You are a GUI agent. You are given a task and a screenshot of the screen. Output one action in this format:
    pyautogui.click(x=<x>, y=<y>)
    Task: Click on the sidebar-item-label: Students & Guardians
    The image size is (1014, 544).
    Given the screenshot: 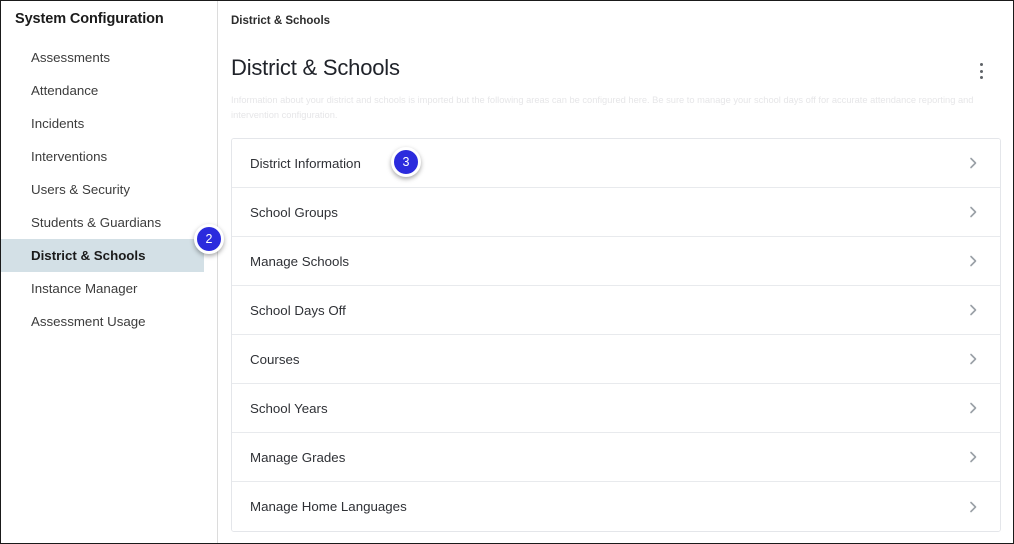 What is the action you would take?
    pyautogui.click(x=96, y=222)
    